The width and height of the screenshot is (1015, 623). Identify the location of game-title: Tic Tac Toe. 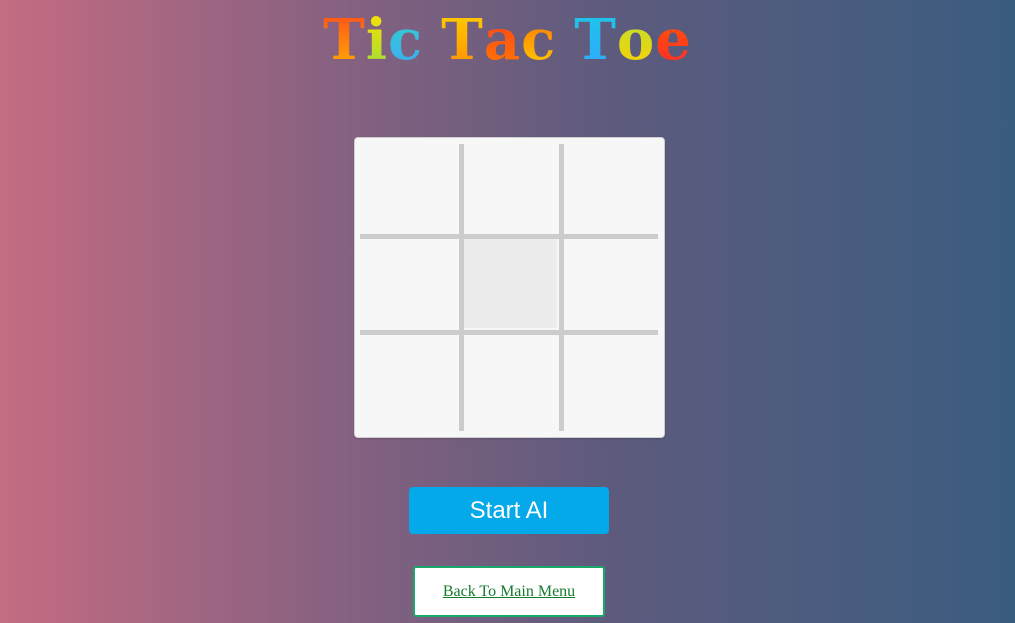
(507, 40).